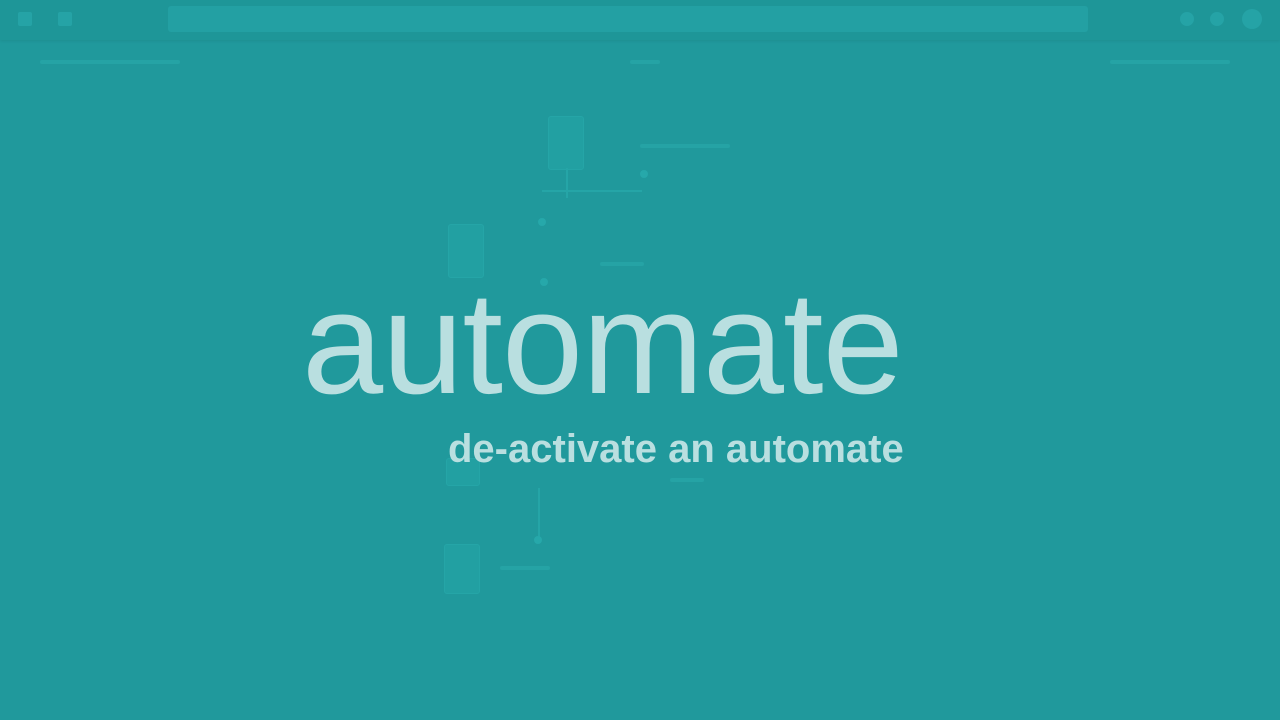  I want to click on overlay-title: automate, so click(603, 342).